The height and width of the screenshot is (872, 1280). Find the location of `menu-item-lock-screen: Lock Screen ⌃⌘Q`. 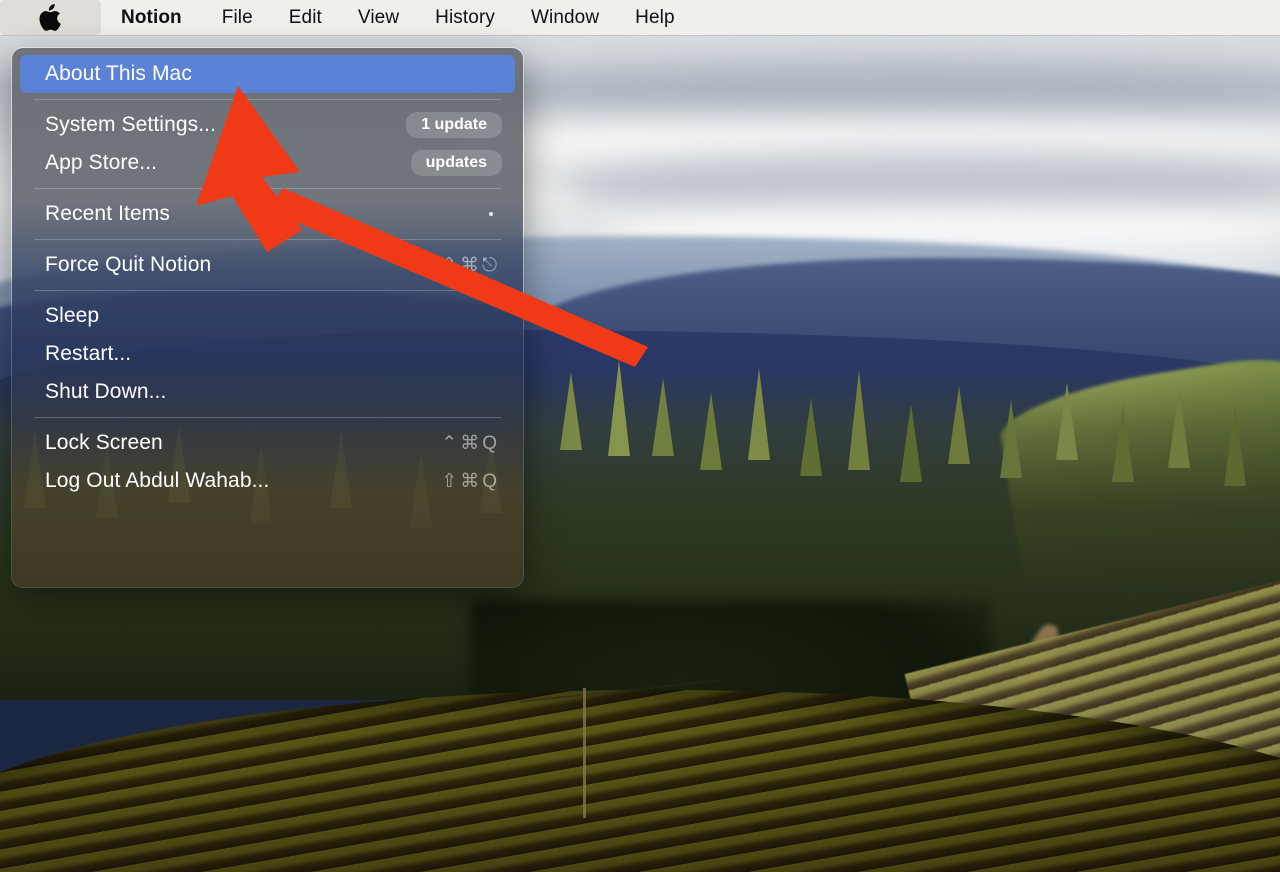

menu-item-lock-screen: Lock Screen ⌃⌘Q is located at coordinates (267, 443).